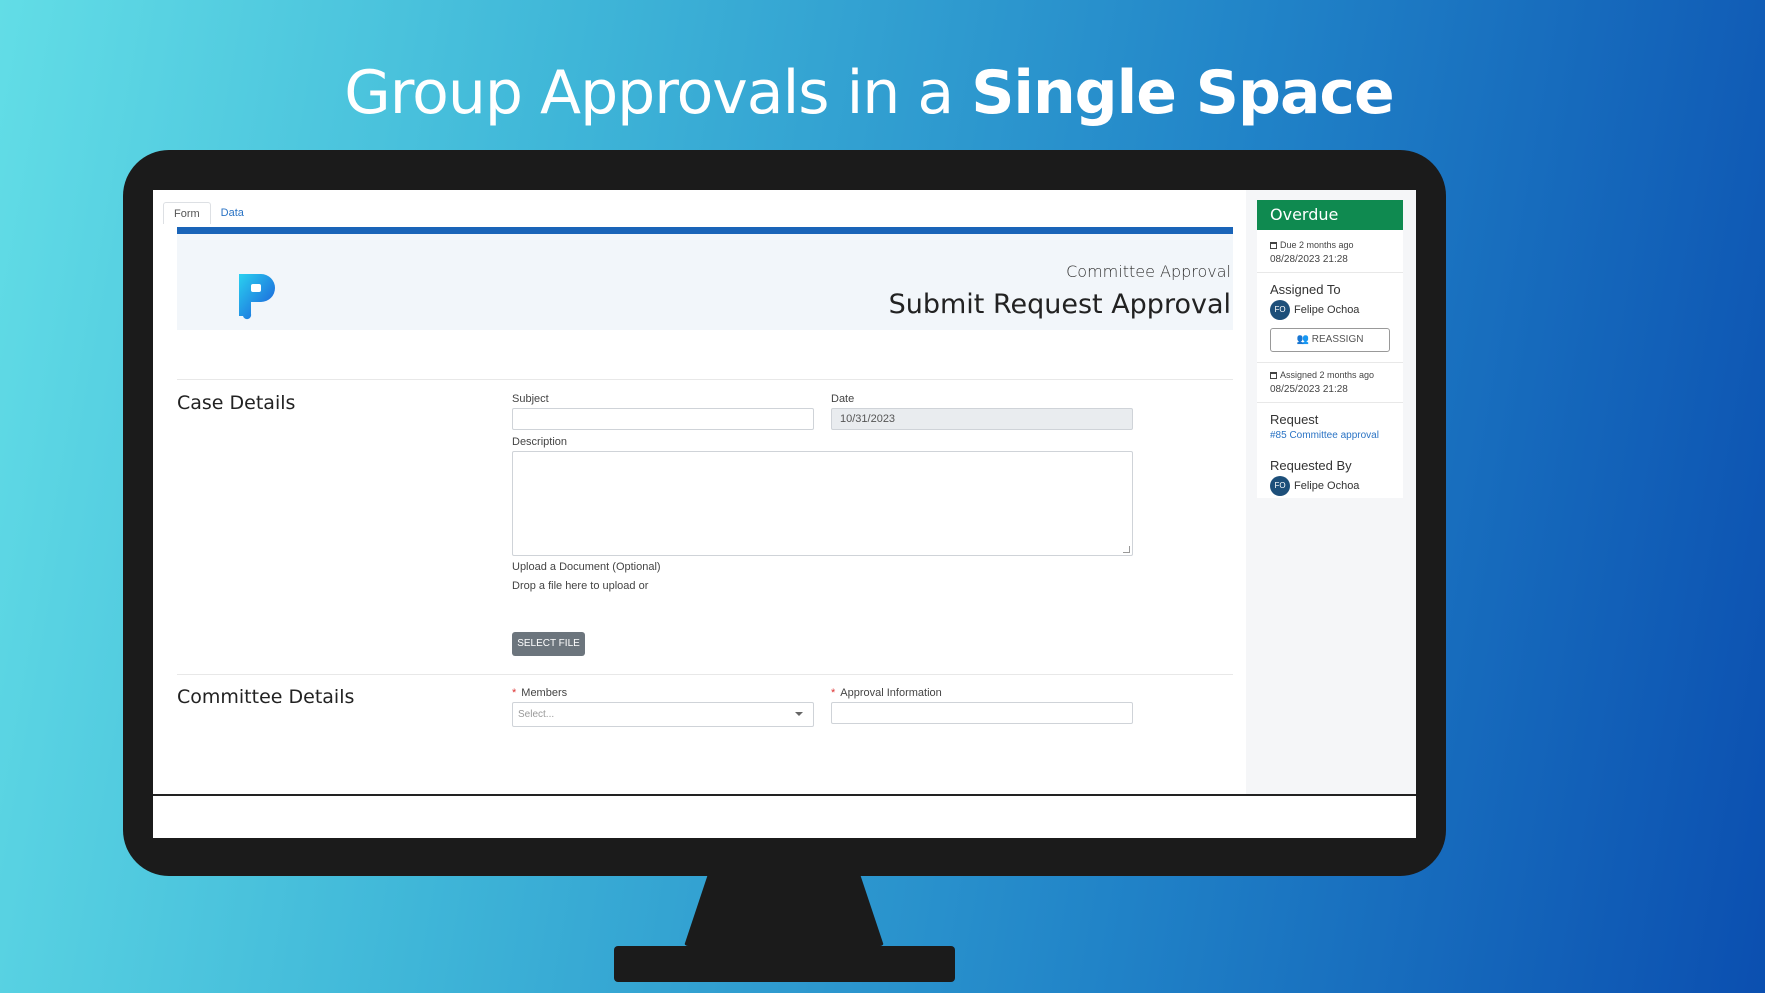 This screenshot has height=993, width=1765. I want to click on tab-bar: Form Data, so click(208, 213).